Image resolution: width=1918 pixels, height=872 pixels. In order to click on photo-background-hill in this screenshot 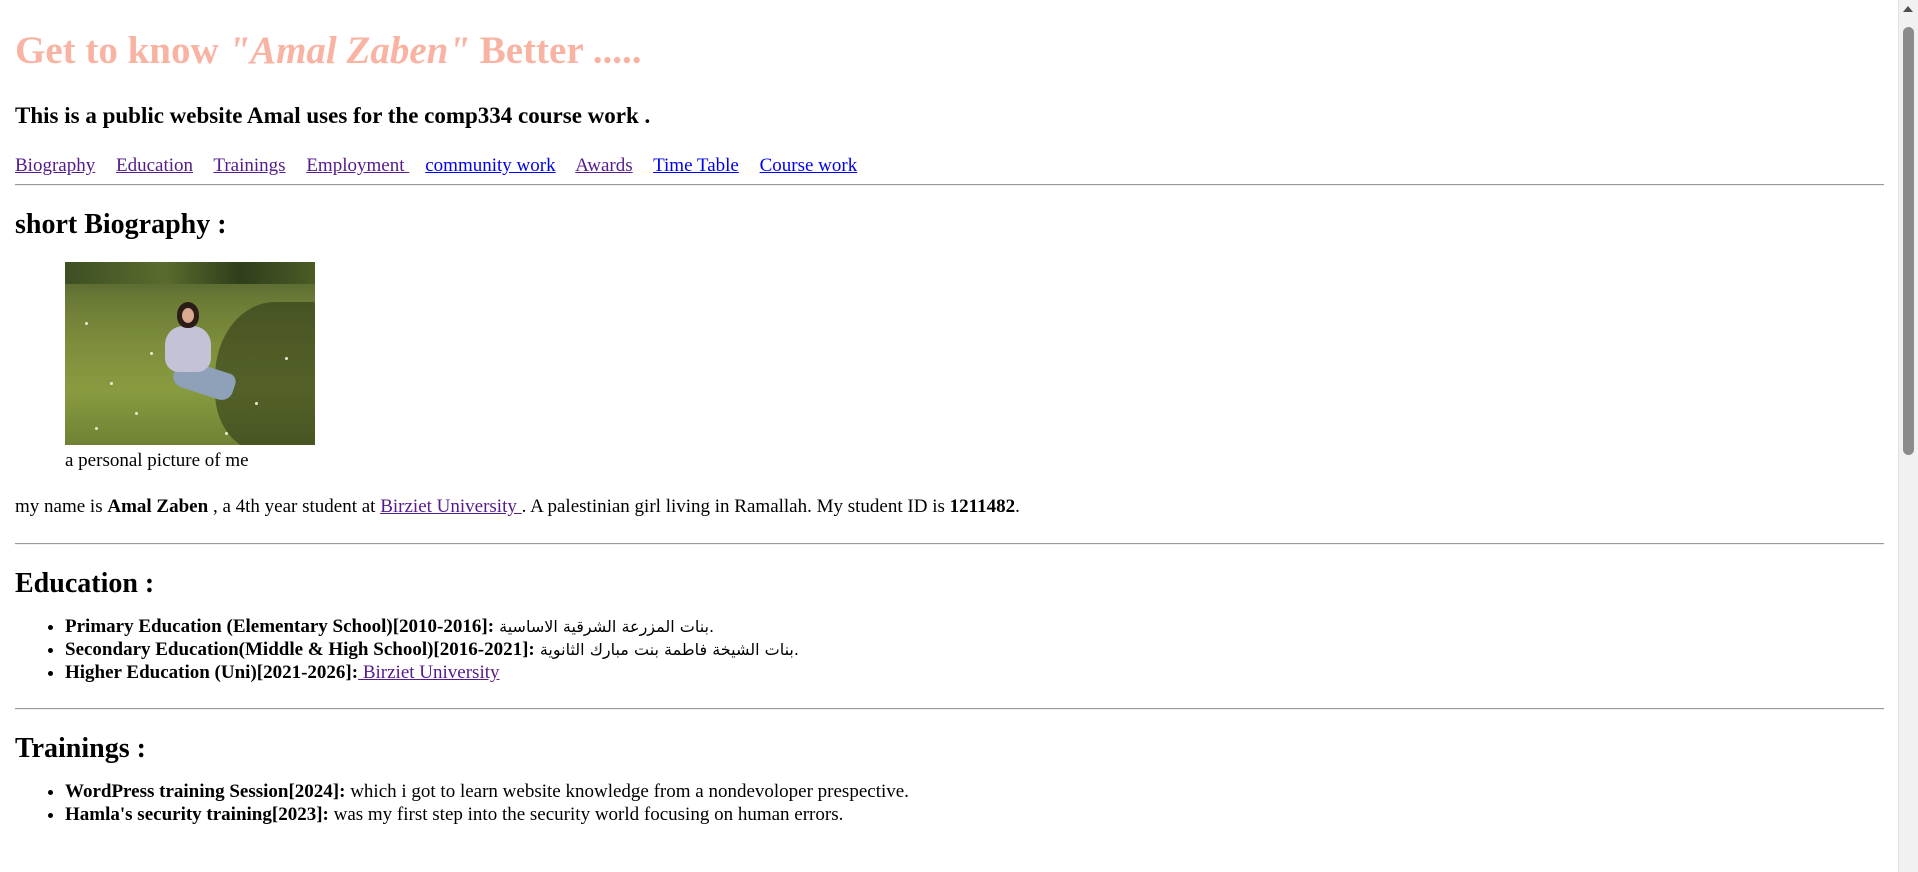, I will do `click(190, 273)`.